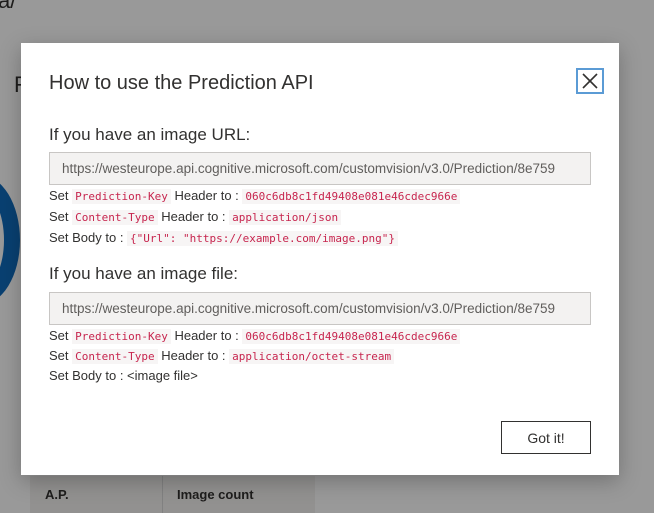 Image resolution: width=654 pixels, height=513 pixels. Describe the element at coordinates (181, 83) in the screenshot. I see `dialog-title: How to use the Prediction API` at that location.